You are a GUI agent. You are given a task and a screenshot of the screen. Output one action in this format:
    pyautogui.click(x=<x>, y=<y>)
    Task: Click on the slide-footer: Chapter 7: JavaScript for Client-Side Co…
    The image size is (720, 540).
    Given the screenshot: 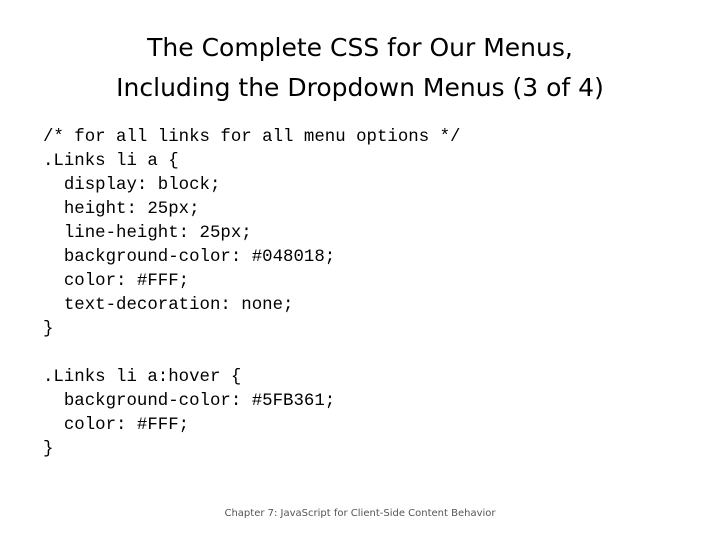 What is the action you would take?
    pyautogui.click(x=360, y=513)
    